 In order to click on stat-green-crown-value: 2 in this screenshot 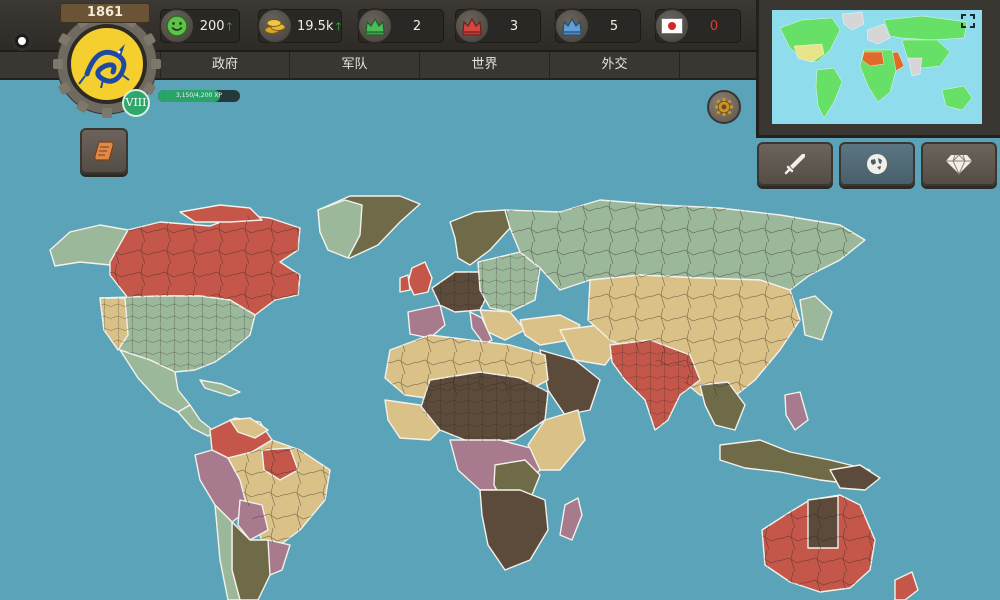, I will do `click(417, 26)`.